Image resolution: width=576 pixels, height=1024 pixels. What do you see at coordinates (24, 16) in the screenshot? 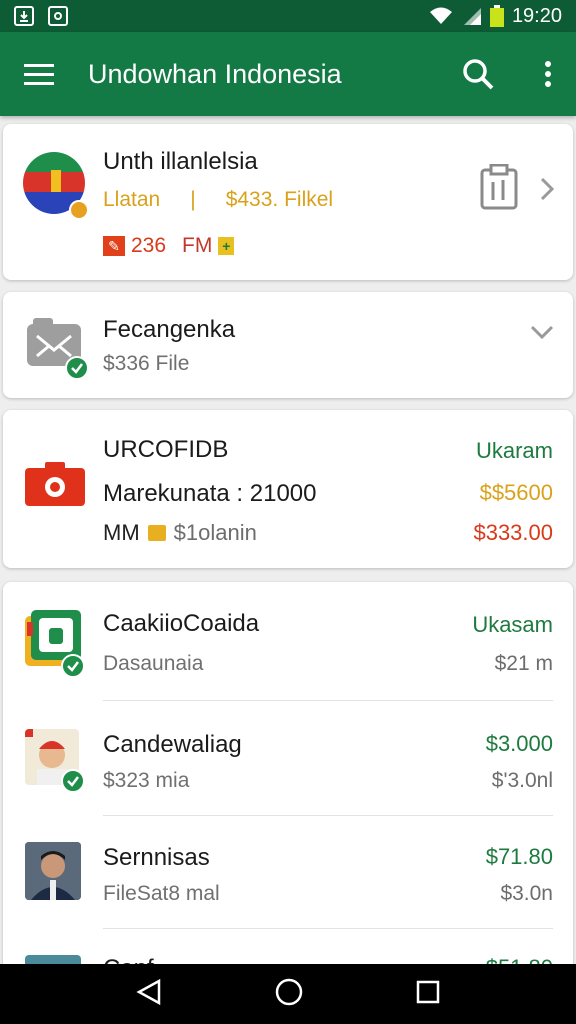
I see `download-icon` at bounding box center [24, 16].